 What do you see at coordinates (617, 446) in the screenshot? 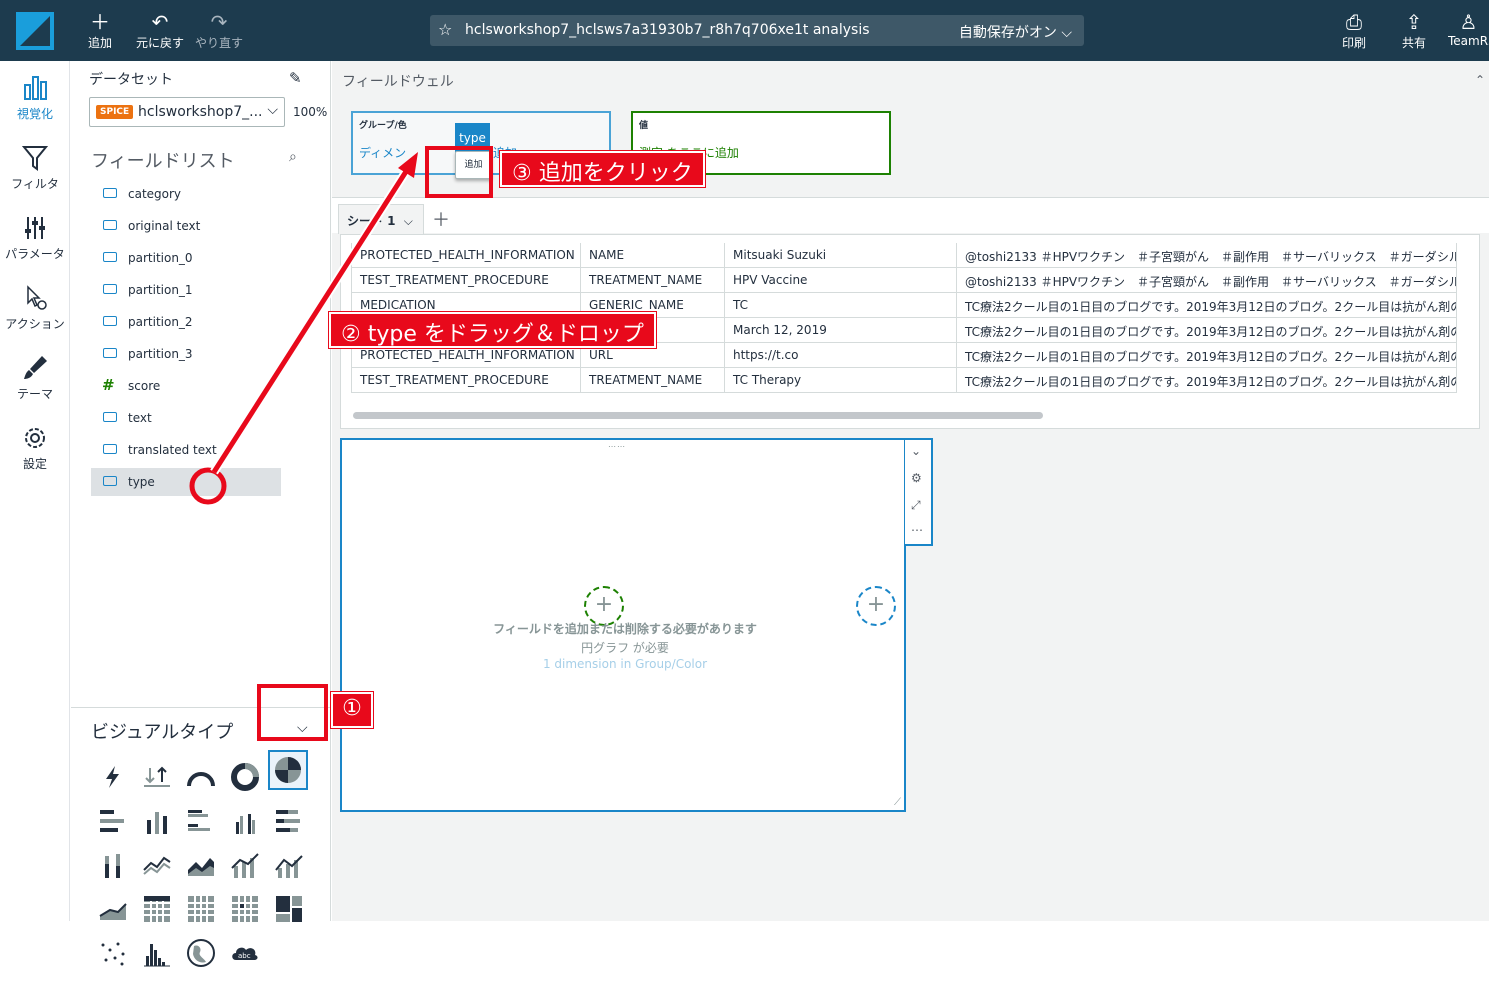
I see `drag-handle-icon: ⋯⋯` at bounding box center [617, 446].